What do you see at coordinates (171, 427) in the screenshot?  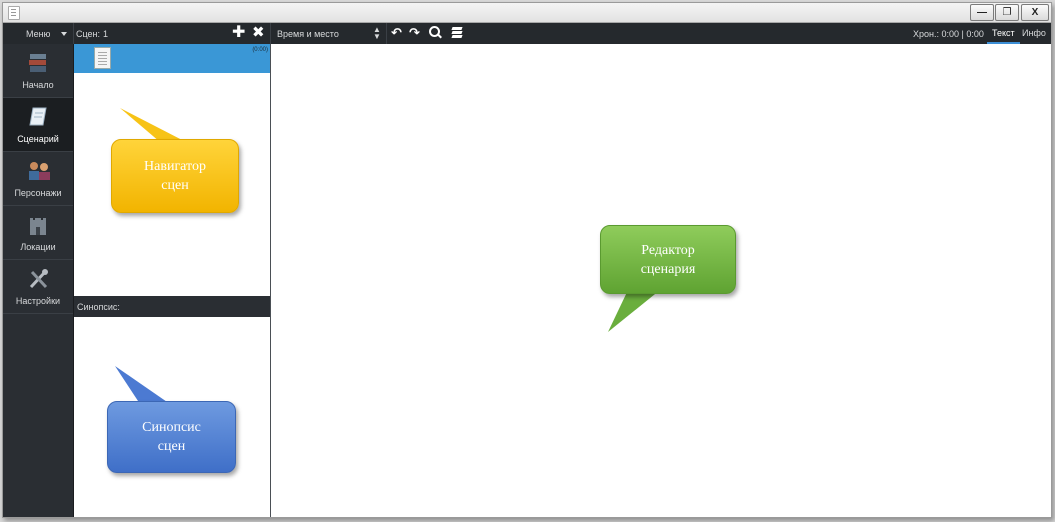 I see `callout-line: Синопсис` at bounding box center [171, 427].